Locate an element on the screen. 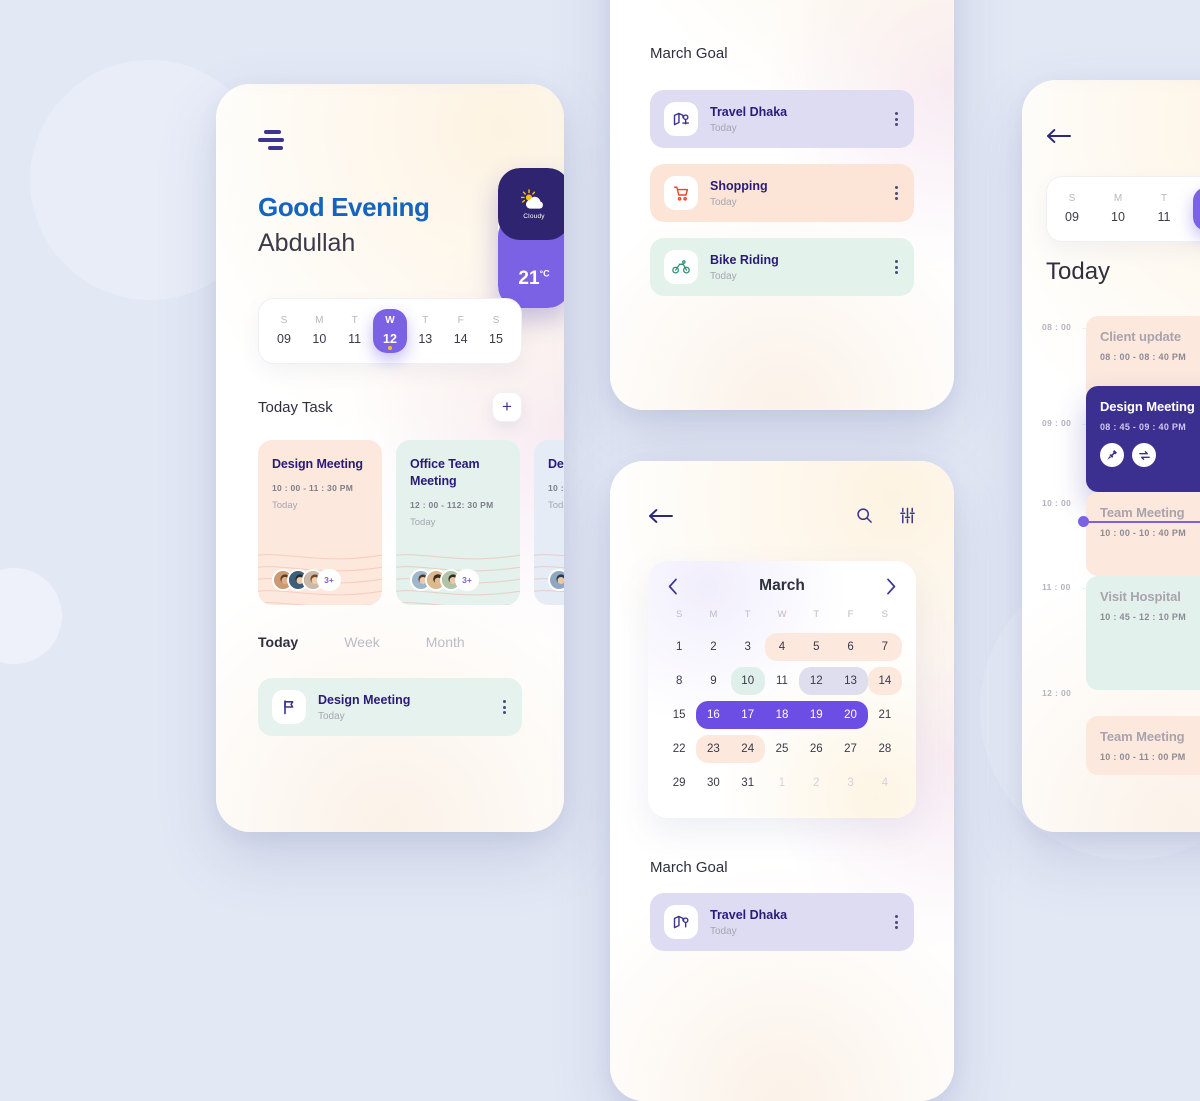 The image size is (1200, 1101). tab-month: Month is located at coordinates (445, 642).